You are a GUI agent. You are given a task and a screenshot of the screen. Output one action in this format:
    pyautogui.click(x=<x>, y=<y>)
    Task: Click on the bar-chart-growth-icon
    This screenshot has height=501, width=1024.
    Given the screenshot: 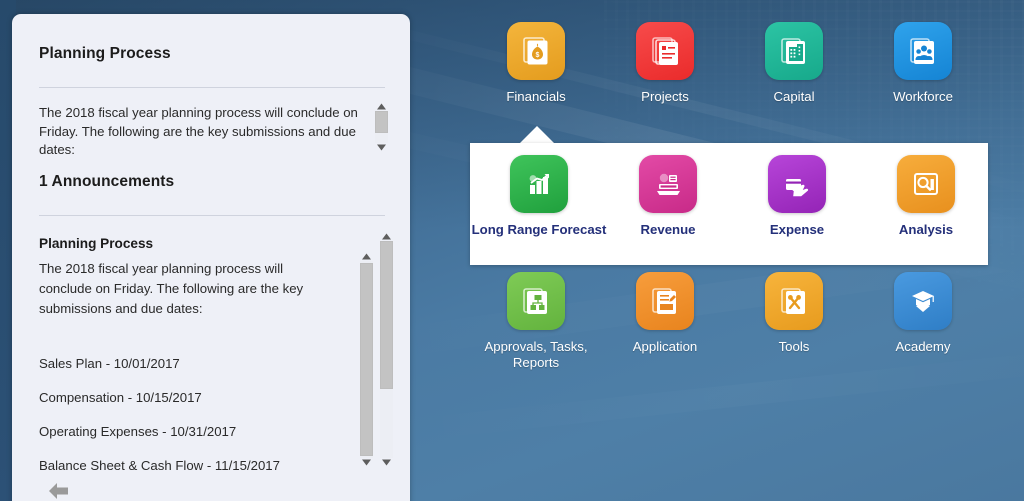 What is the action you would take?
    pyautogui.click(x=539, y=184)
    